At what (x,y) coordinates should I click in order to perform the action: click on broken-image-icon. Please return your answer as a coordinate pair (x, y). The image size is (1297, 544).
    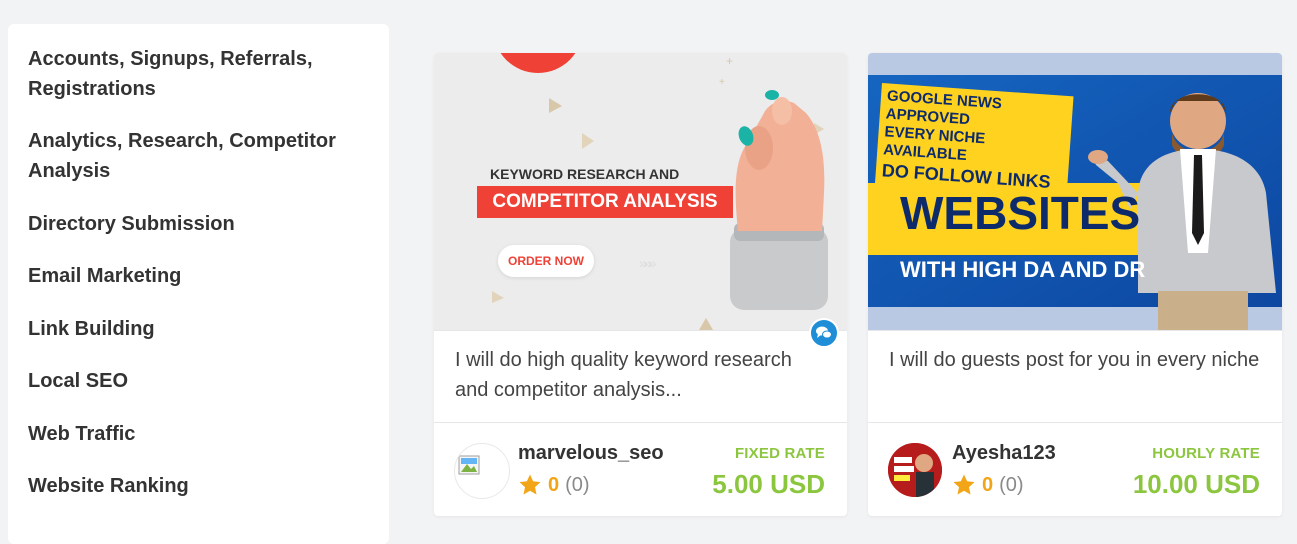
    Looking at the image, I should click on (469, 465).